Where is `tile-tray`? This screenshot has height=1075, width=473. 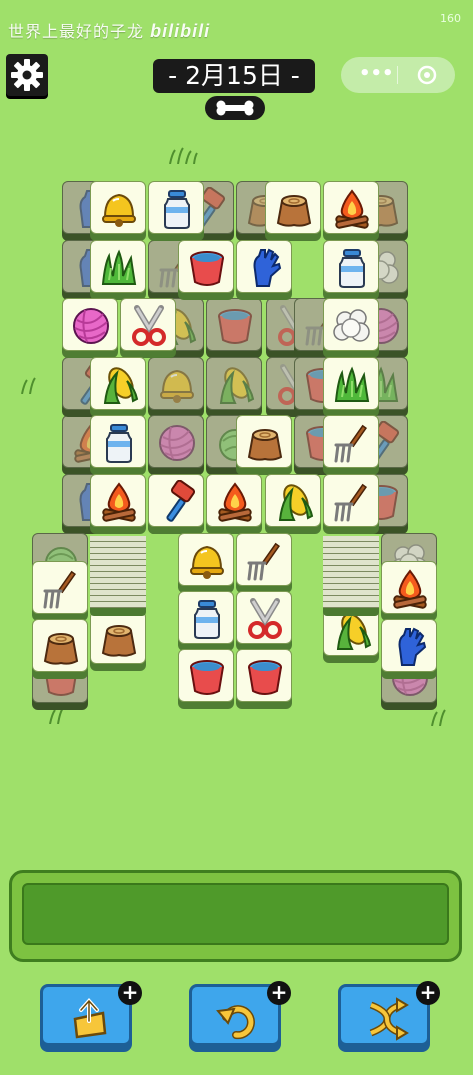
tile-tray is located at coordinates (235, 916).